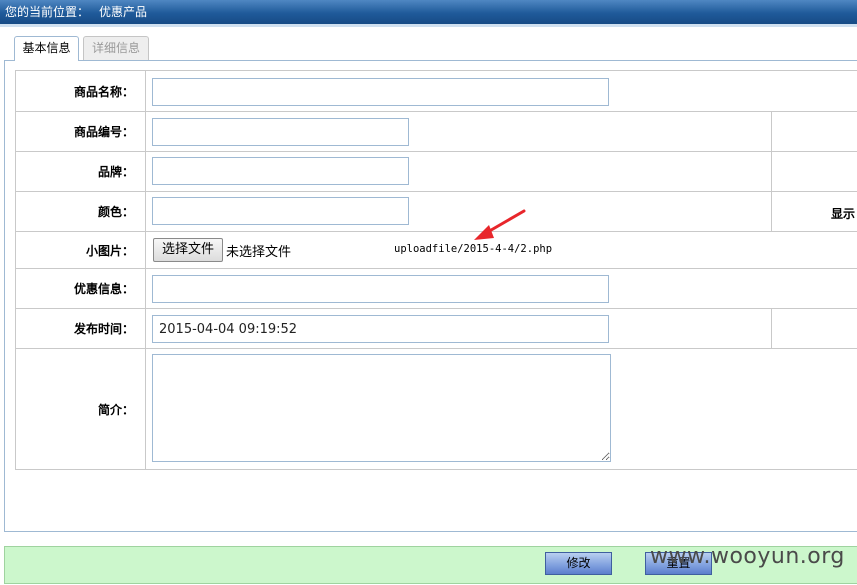 This screenshot has width=857, height=585. What do you see at coordinates (46, 48) in the screenshot?
I see `tab-basic-info: 基本信息` at bounding box center [46, 48].